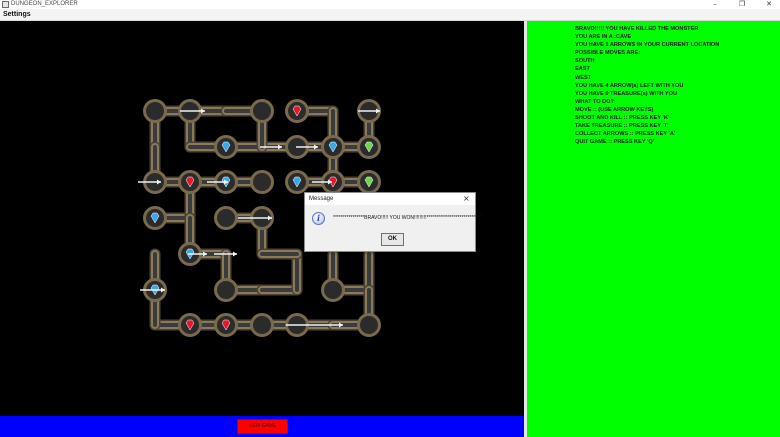 Image resolution: width=780 pixels, height=437 pixels. What do you see at coordinates (608, 53) in the screenshot?
I see `status-line: POSSIBLE MOVES ARE:` at bounding box center [608, 53].